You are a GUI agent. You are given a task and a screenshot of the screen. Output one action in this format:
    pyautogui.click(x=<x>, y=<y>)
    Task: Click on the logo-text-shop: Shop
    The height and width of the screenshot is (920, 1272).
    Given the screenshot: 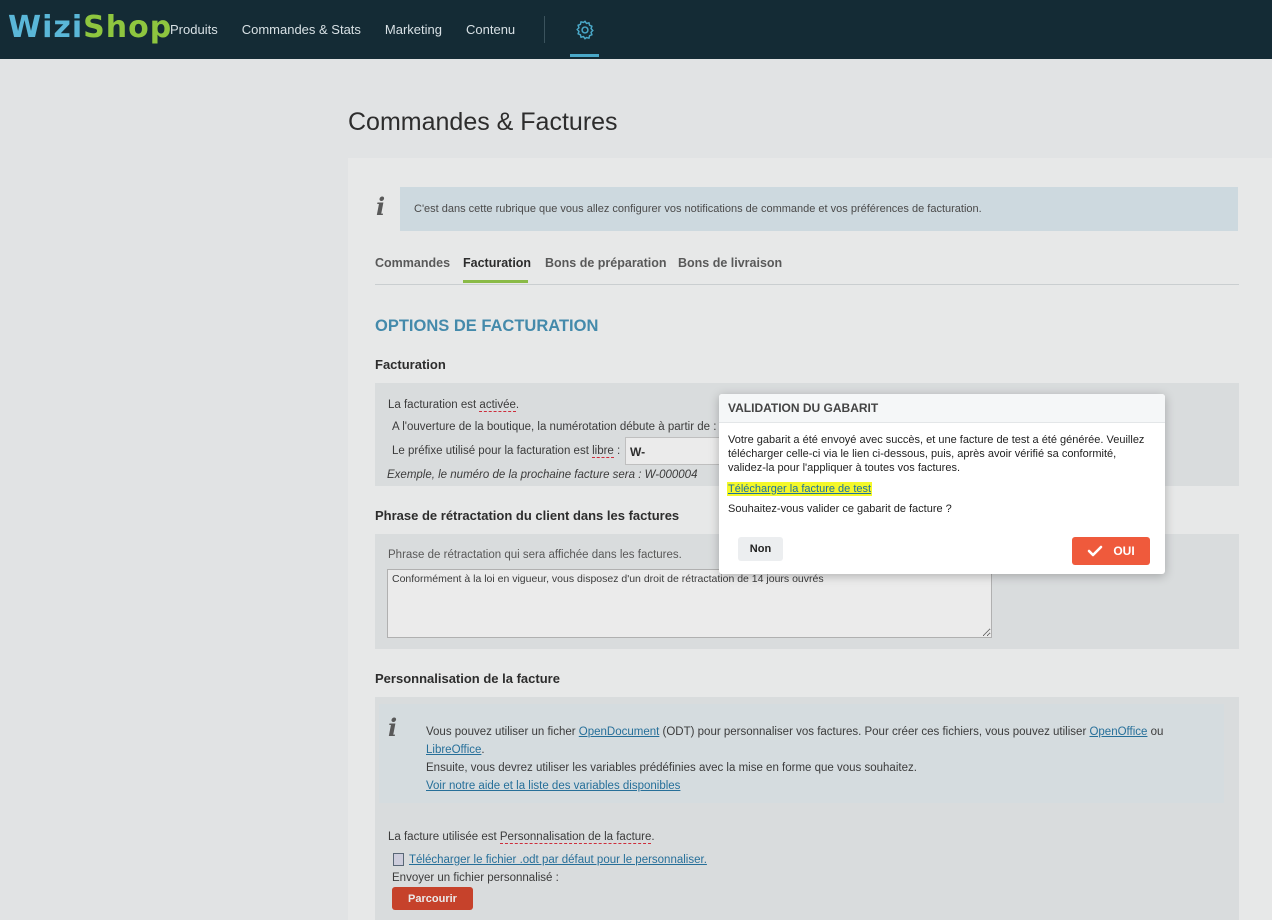 What is the action you would take?
    pyautogui.click(x=128, y=27)
    